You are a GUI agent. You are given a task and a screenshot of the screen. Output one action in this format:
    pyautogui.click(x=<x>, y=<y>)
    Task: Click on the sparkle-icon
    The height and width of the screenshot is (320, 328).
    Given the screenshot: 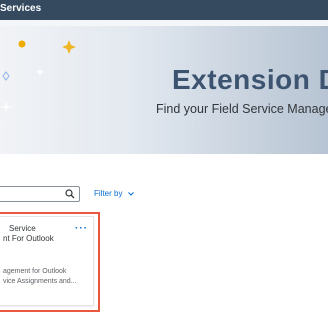 What is the action you would take?
    pyautogui.click(x=38, y=76)
    